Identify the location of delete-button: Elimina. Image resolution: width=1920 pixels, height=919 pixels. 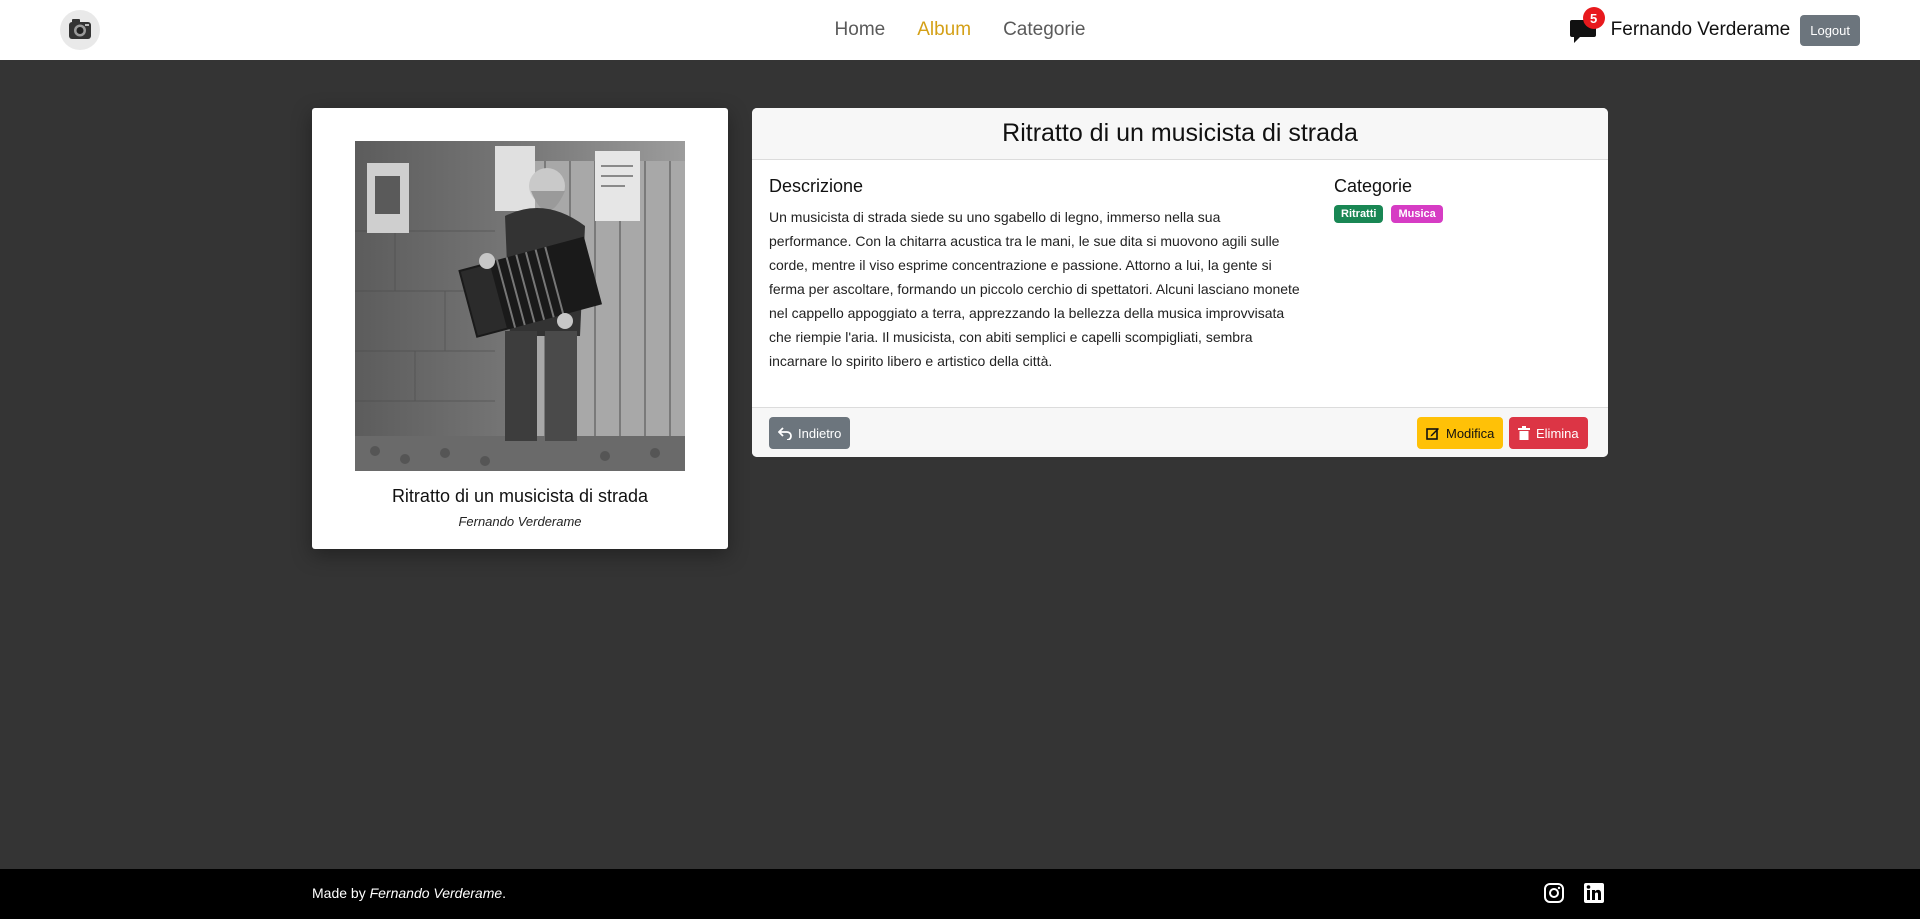
(1548, 433).